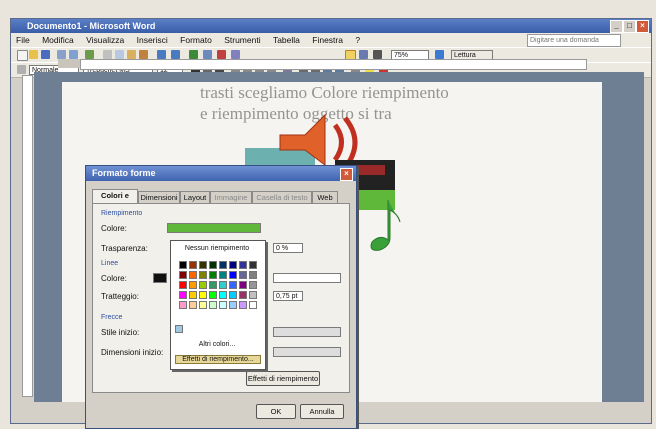 This screenshot has height=429, width=656. Describe the element at coordinates (193, 54) in the screenshot. I see `hyperlink-icon` at that location.